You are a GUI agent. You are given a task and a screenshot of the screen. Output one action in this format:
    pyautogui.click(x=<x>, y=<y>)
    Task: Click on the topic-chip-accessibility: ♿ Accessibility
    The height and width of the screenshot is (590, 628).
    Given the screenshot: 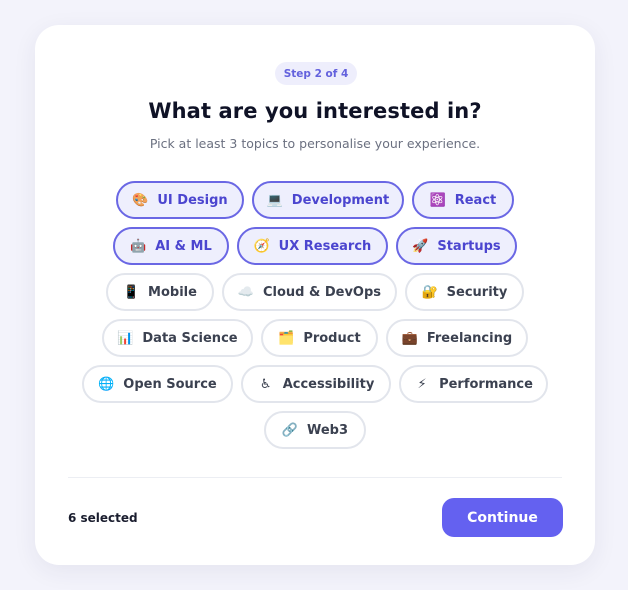 What is the action you would take?
    pyautogui.click(x=316, y=384)
    